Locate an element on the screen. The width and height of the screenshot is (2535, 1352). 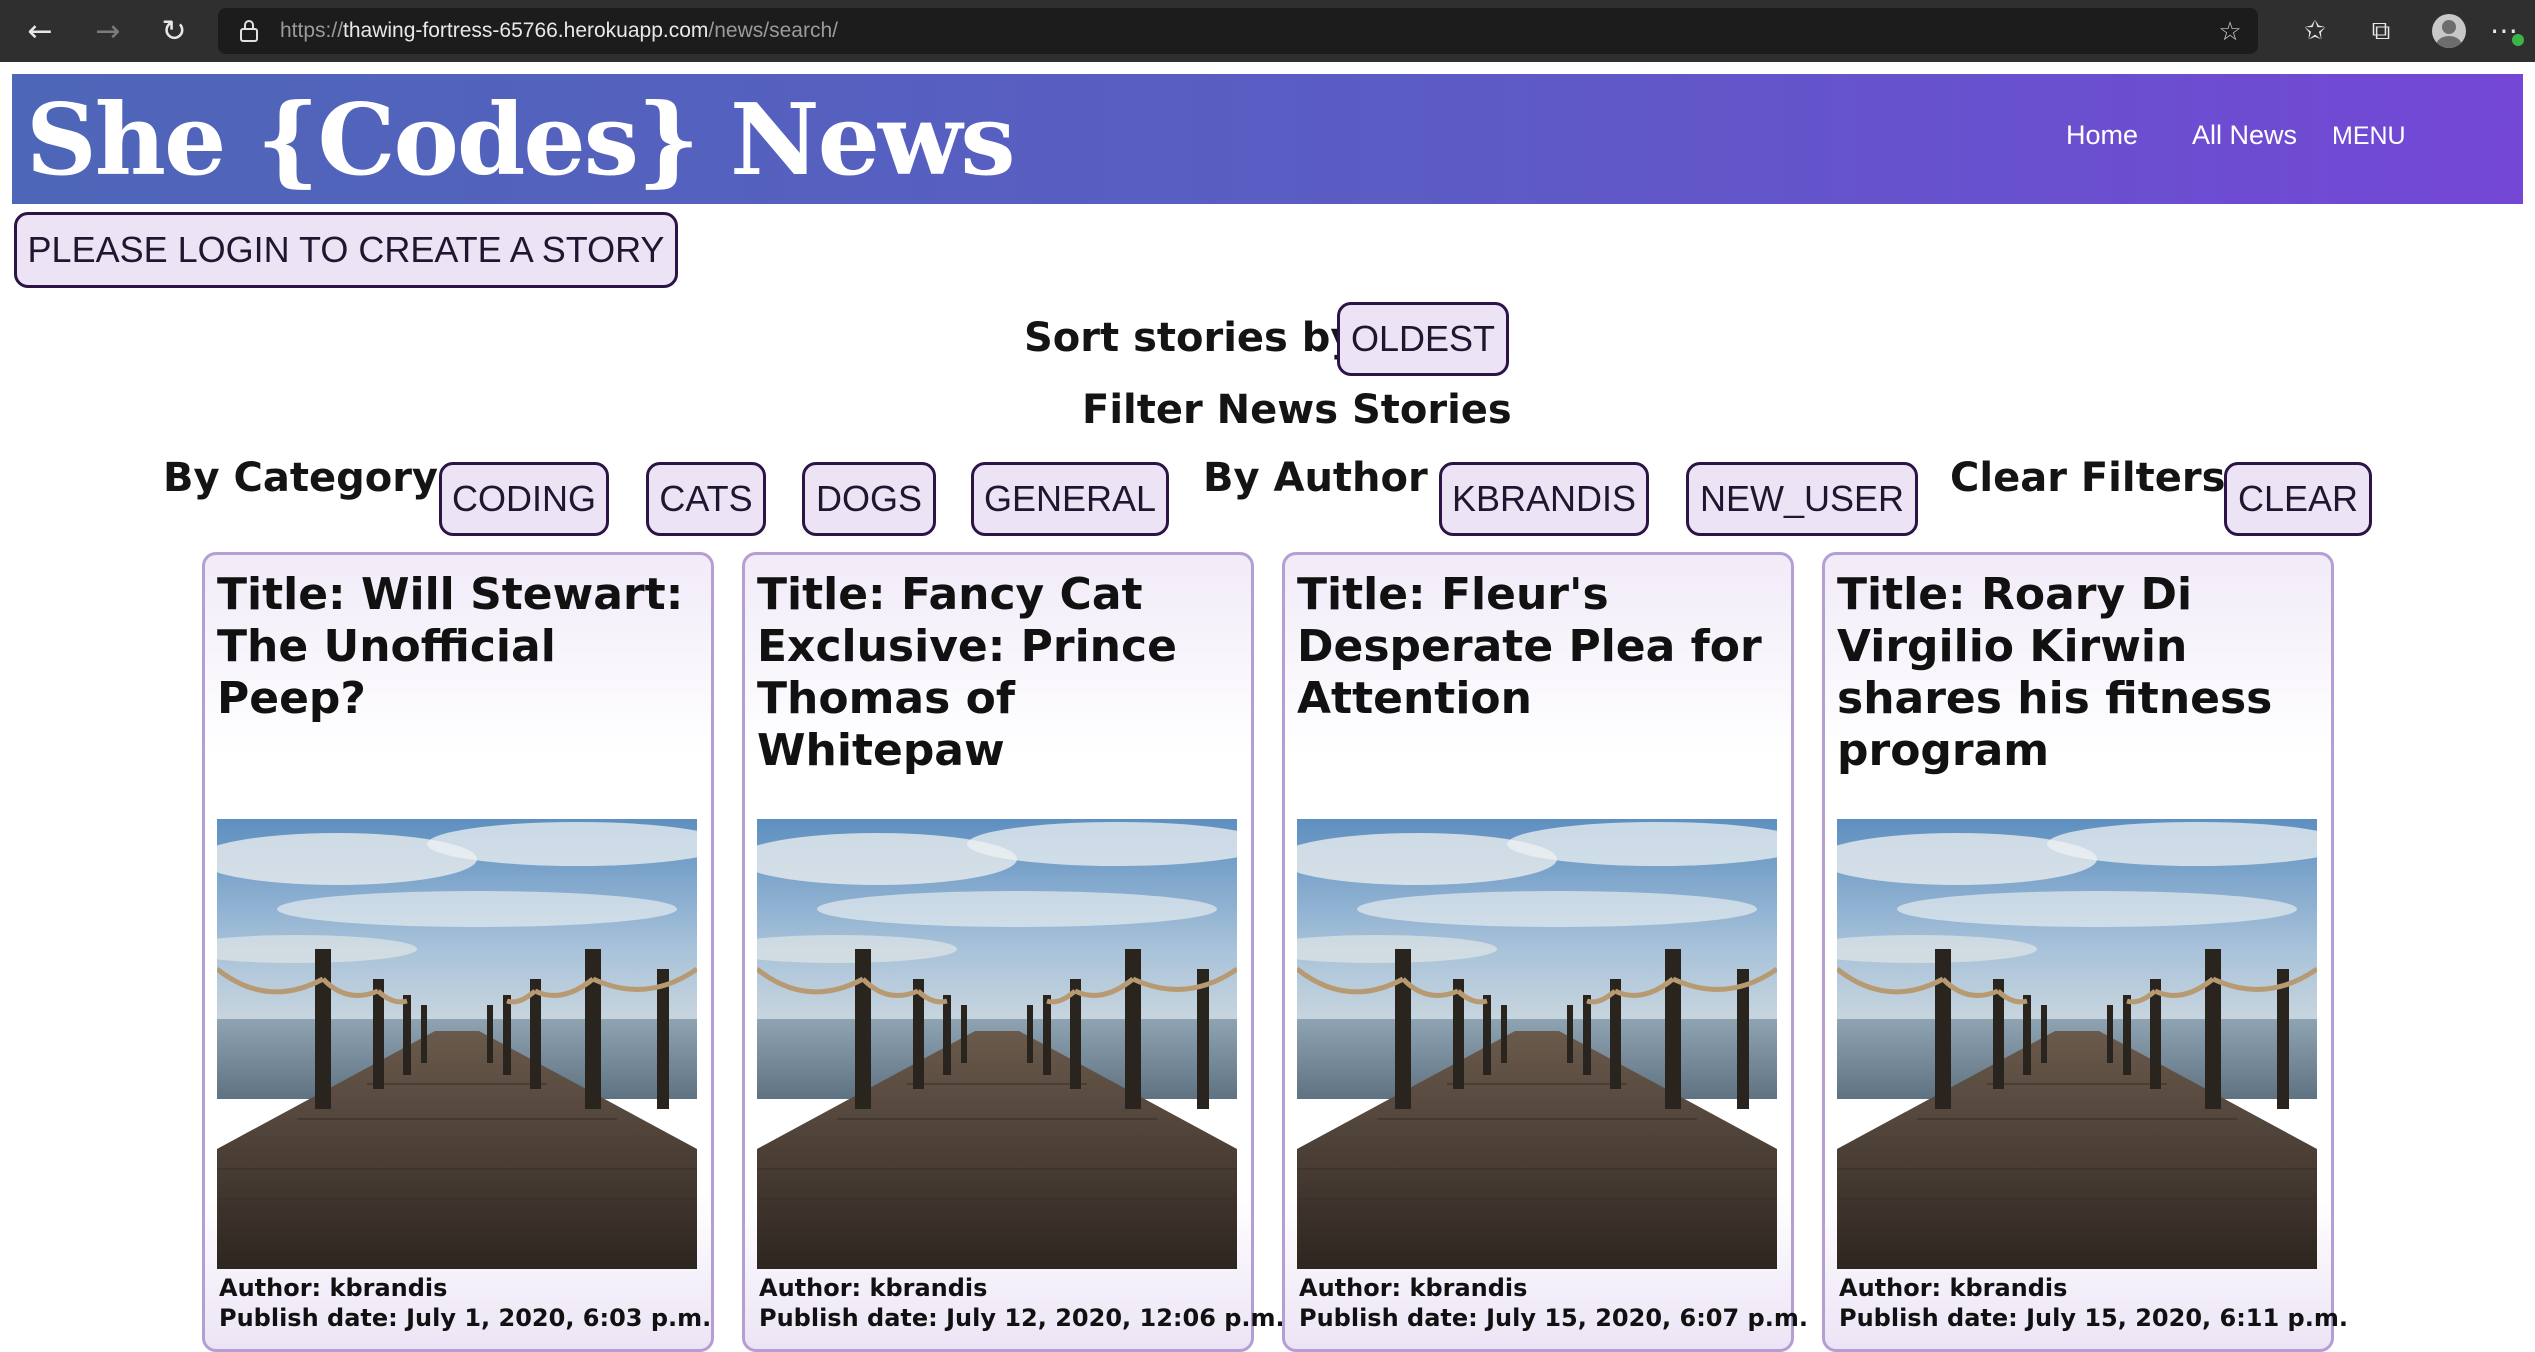
back-arrow-icon: ← is located at coordinates (40, 32).